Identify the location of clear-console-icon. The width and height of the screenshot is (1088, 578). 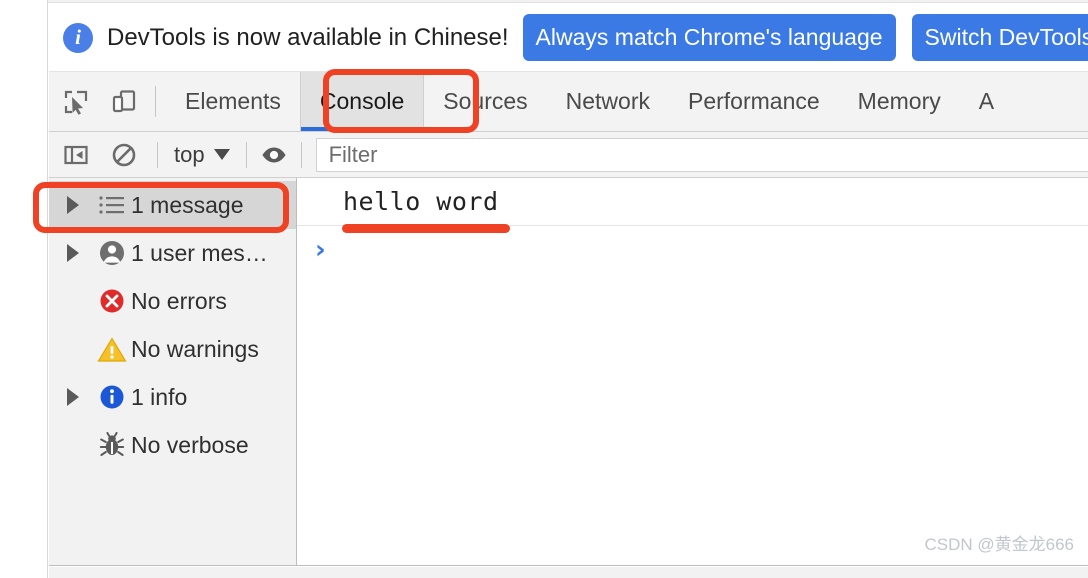
(124, 155).